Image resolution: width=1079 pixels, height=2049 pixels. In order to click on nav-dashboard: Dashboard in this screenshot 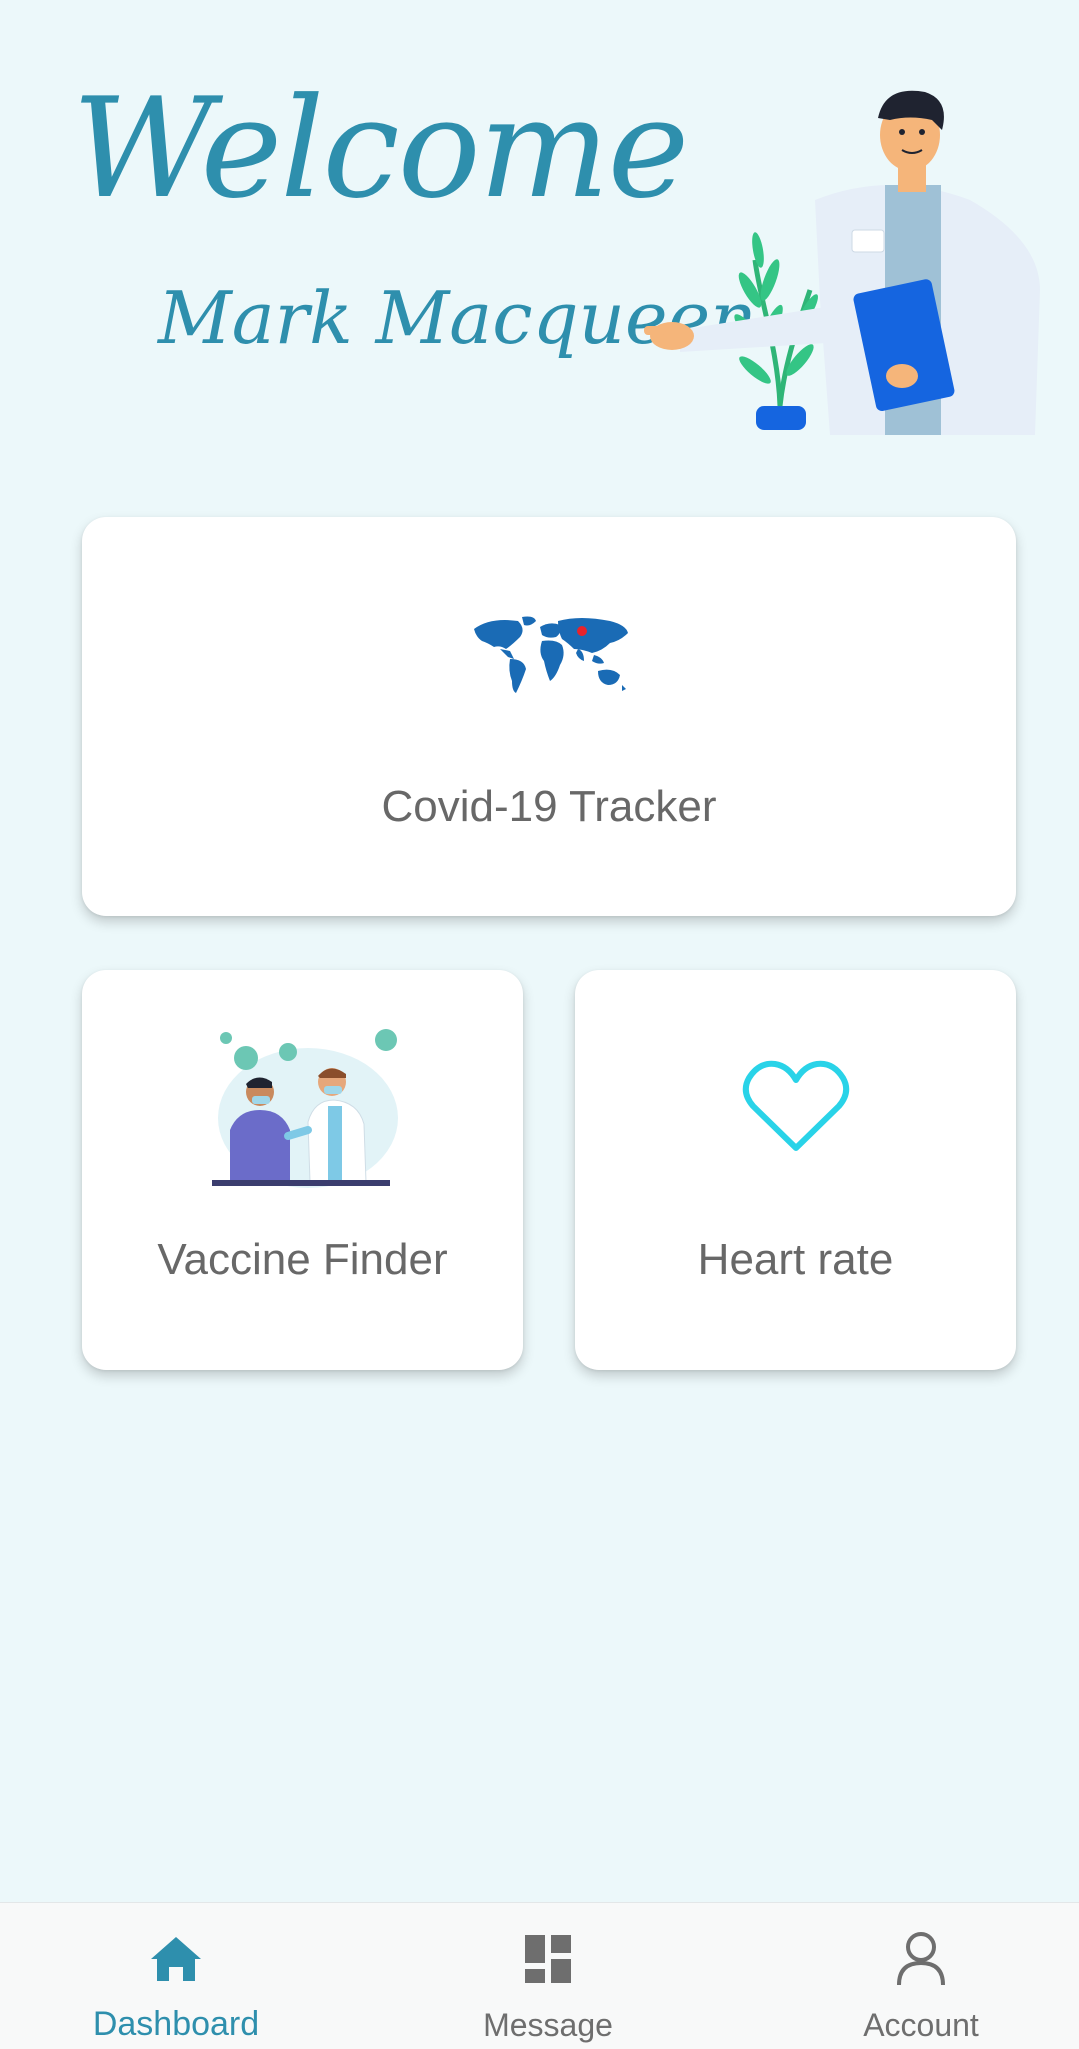, I will do `click(176, 1976)`.